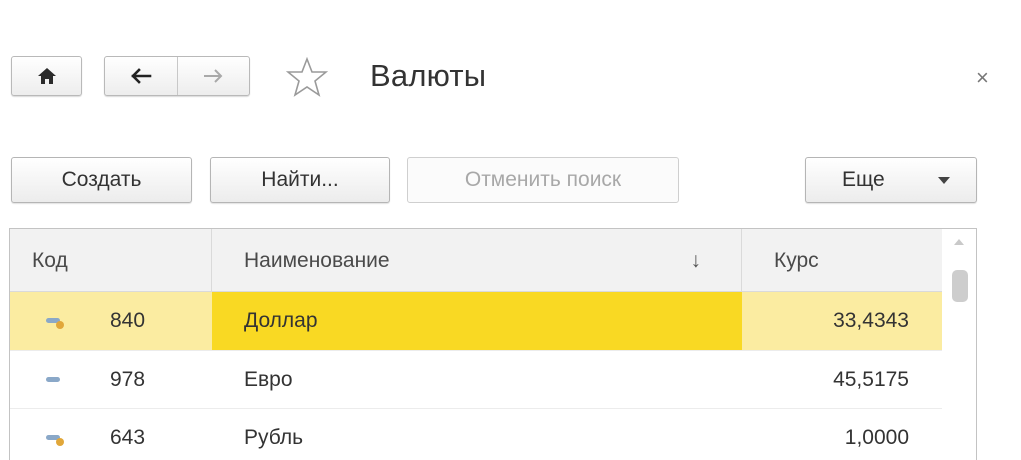 The image size is (1021, 460). Describe the element at coordinates (111, 260) in the screenshot. I see `column-header-code: Код` at that location.